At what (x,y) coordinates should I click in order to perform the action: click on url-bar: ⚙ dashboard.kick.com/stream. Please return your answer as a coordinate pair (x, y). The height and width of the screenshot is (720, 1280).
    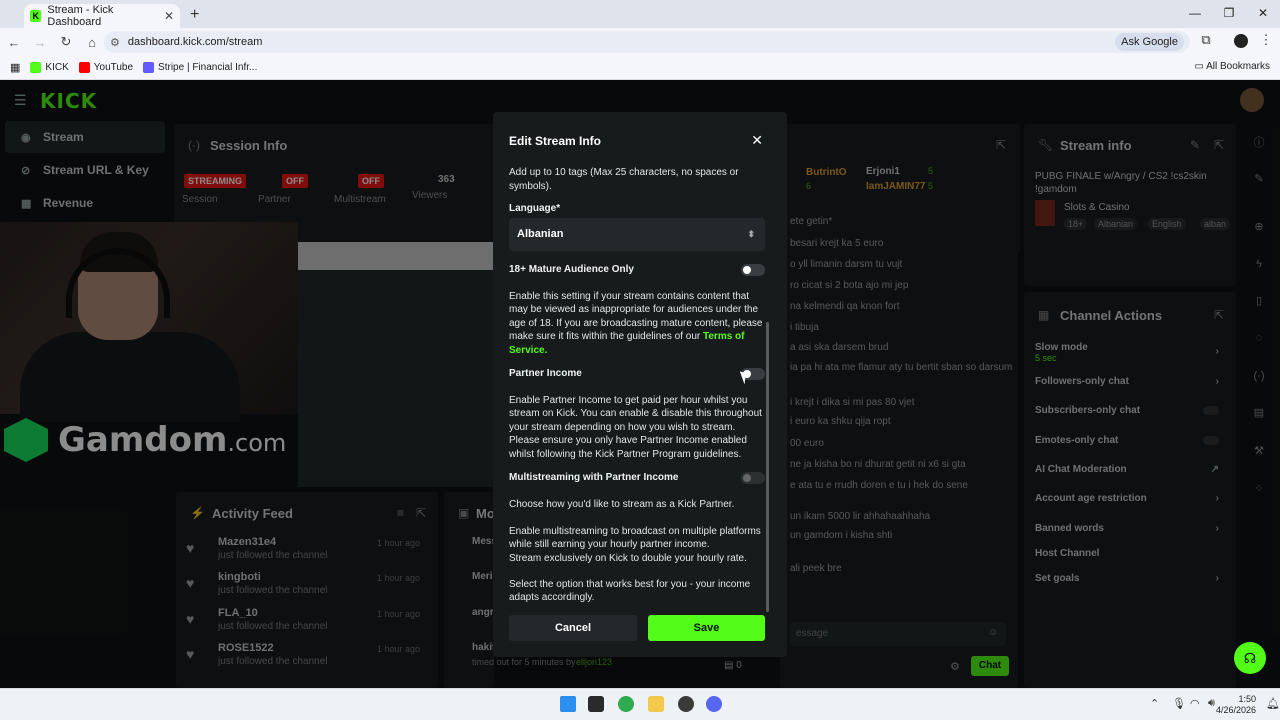
    Looking at the image, I should click on (647, 42).